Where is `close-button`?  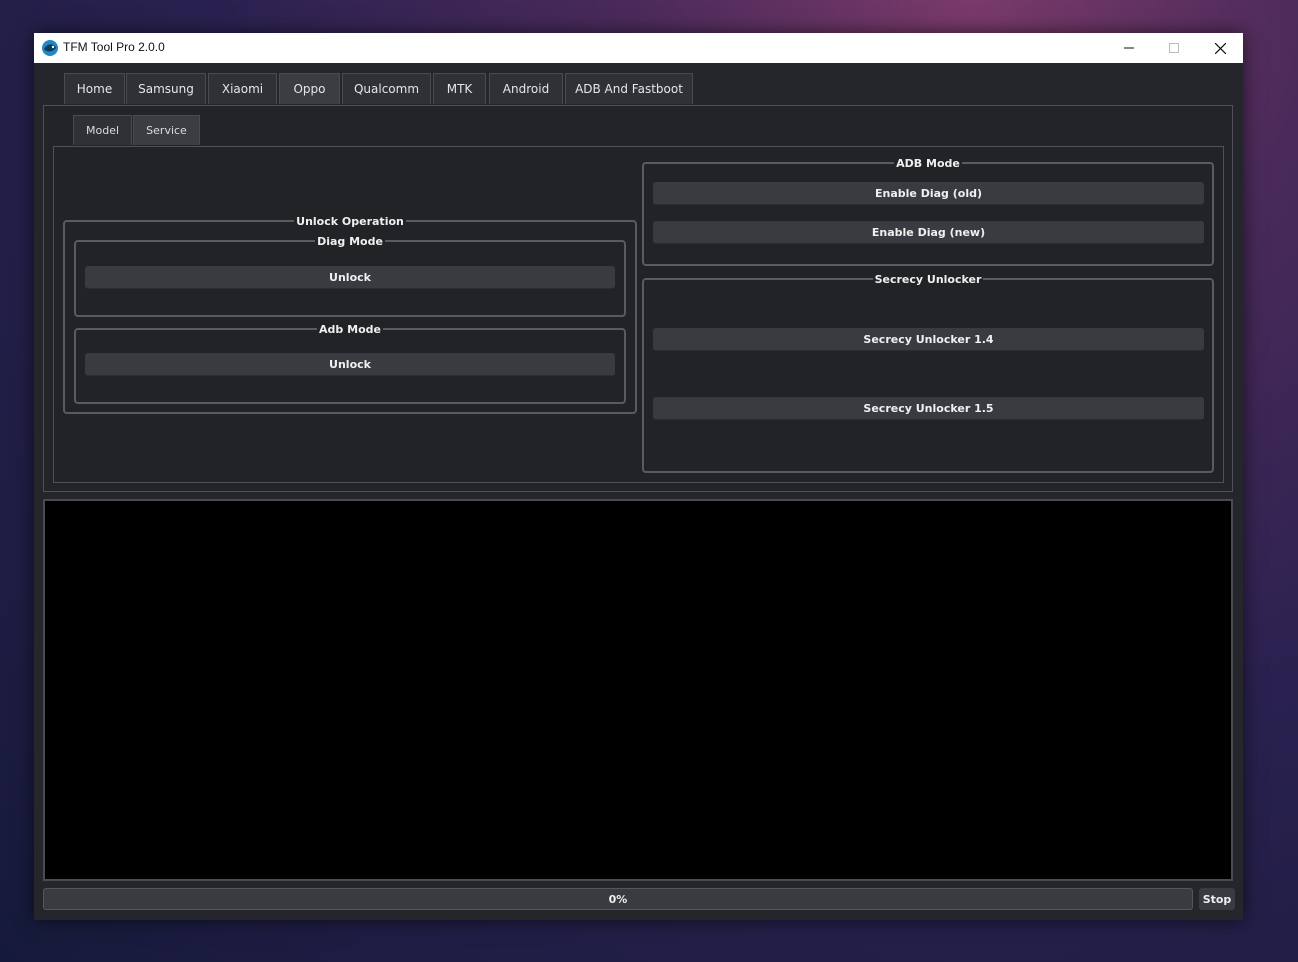 close-button is located at coordinates (1220, 48).